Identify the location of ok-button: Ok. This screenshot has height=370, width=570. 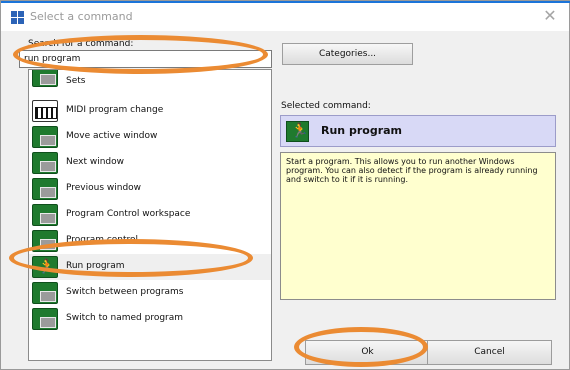
(367, 352).